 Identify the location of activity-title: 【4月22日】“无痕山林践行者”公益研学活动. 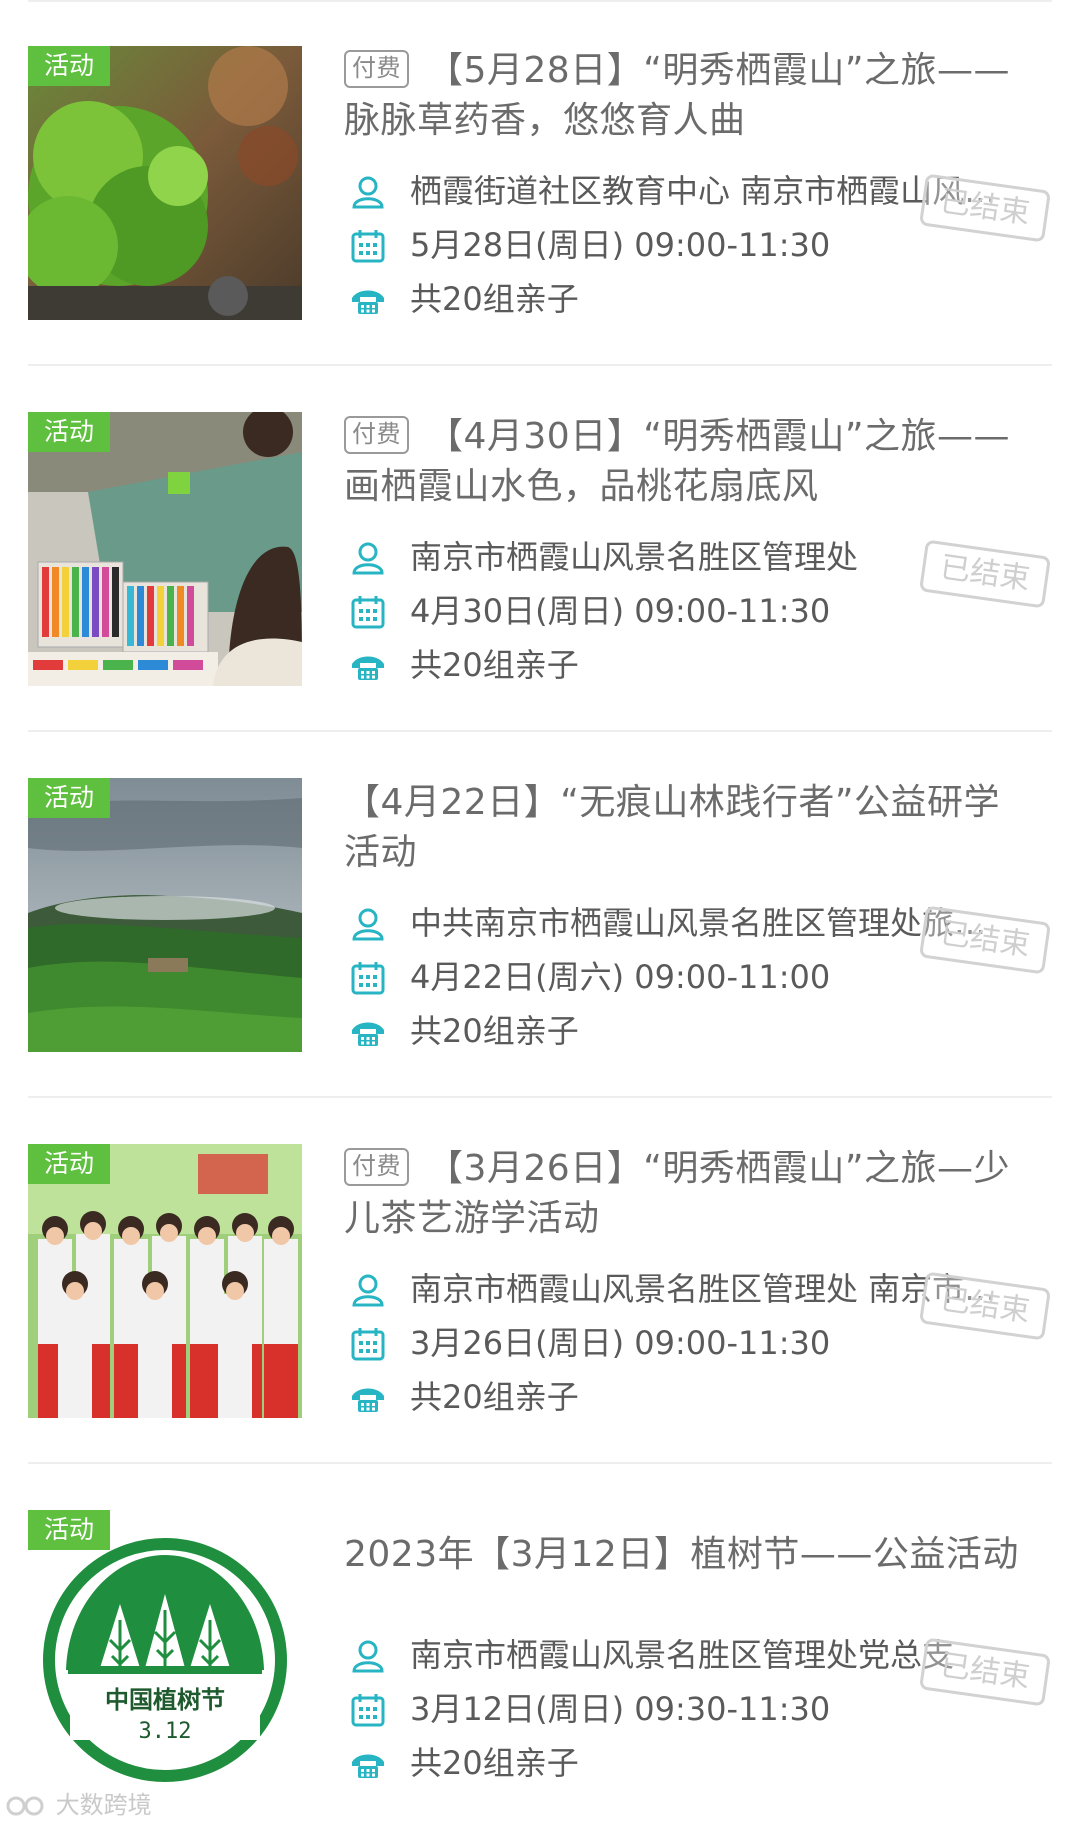
(689, 828).